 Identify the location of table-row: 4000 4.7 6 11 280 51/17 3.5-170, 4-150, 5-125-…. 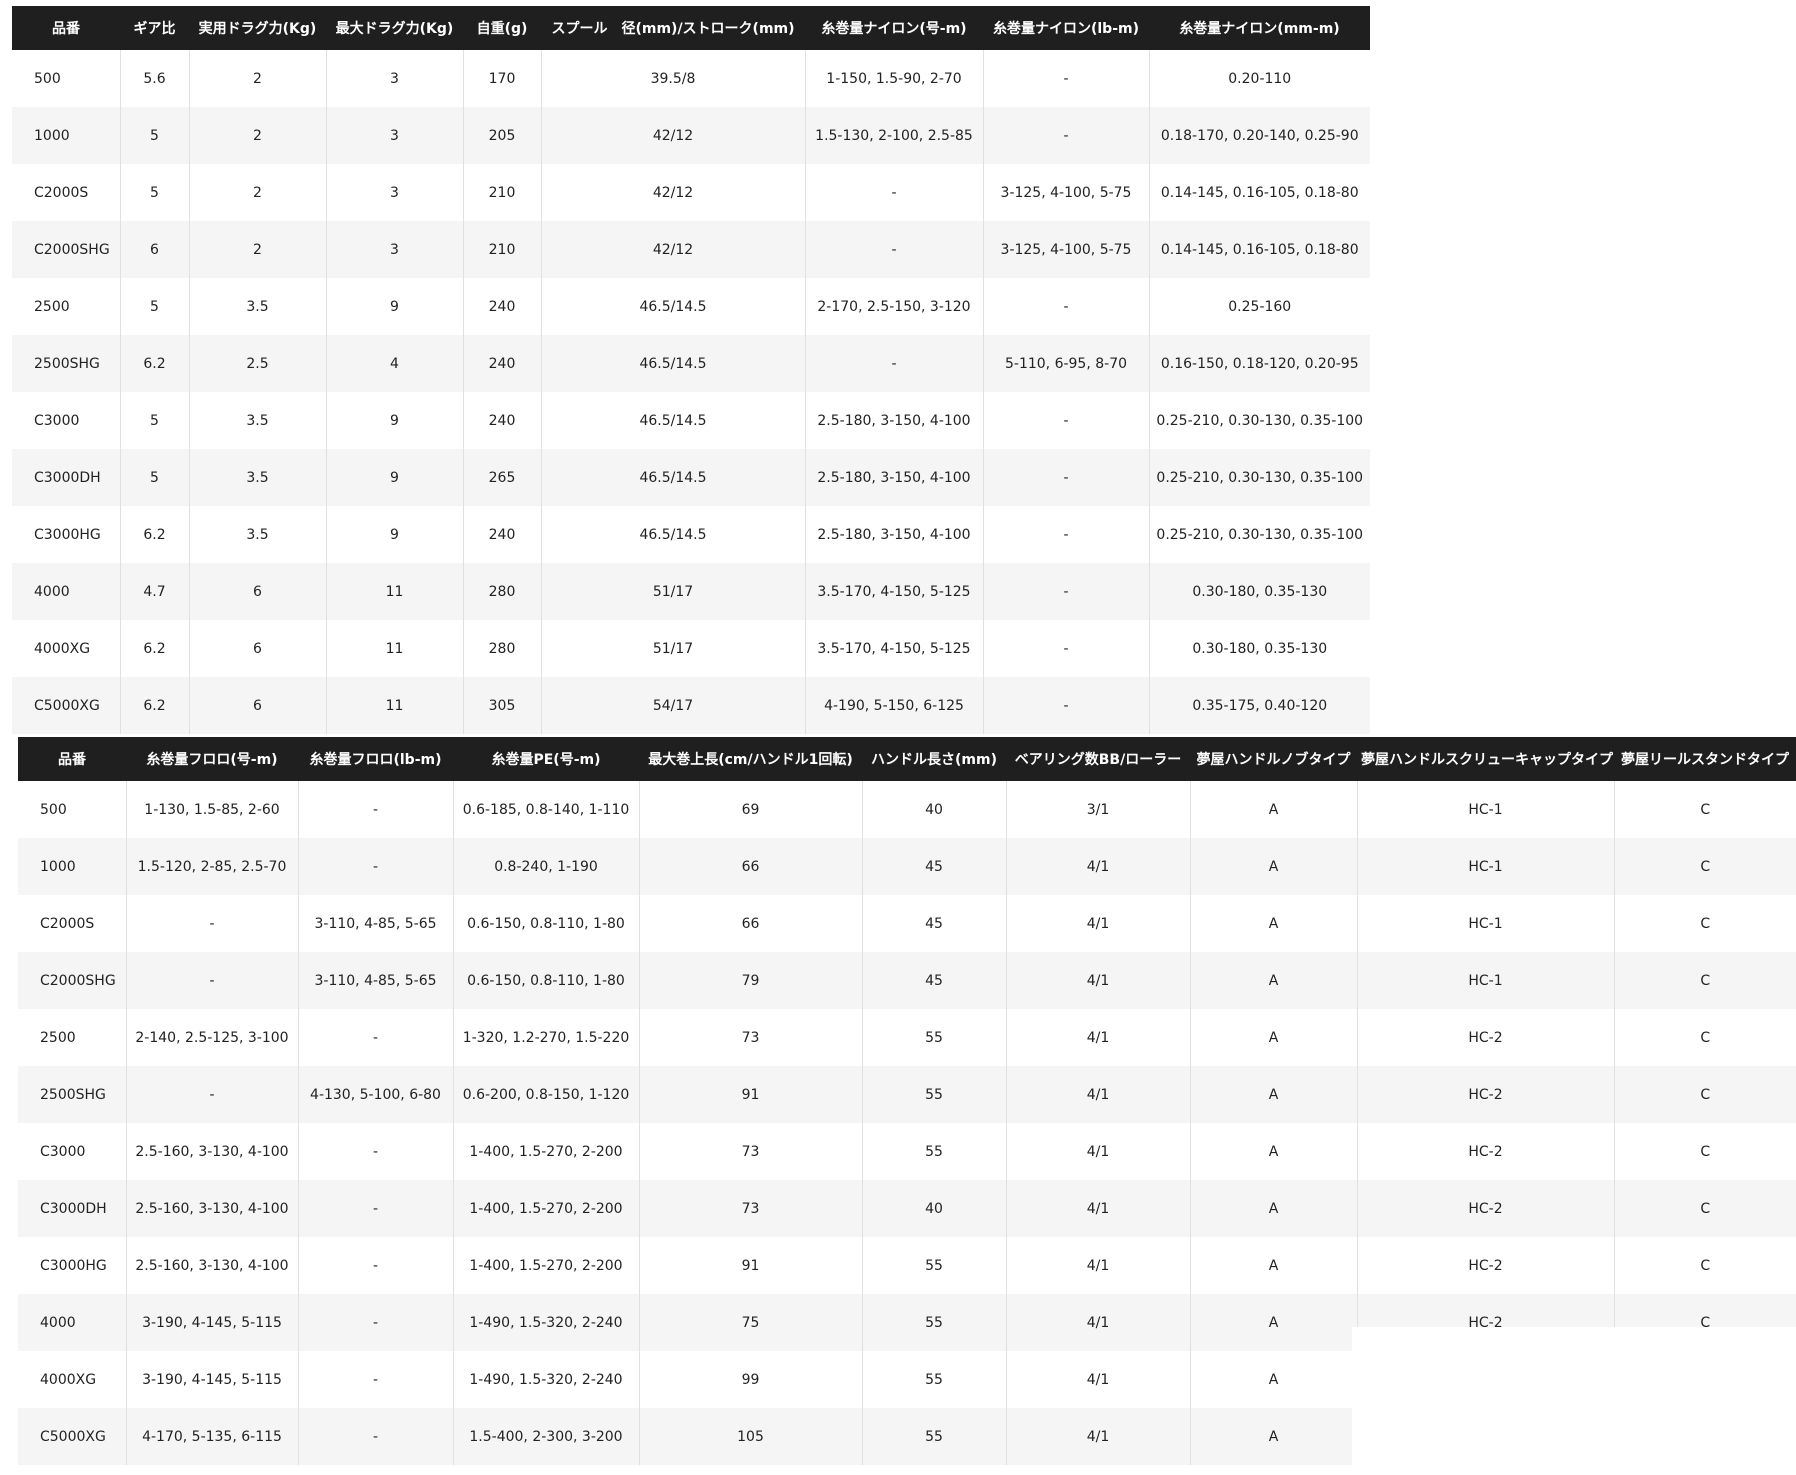
(691, 591).